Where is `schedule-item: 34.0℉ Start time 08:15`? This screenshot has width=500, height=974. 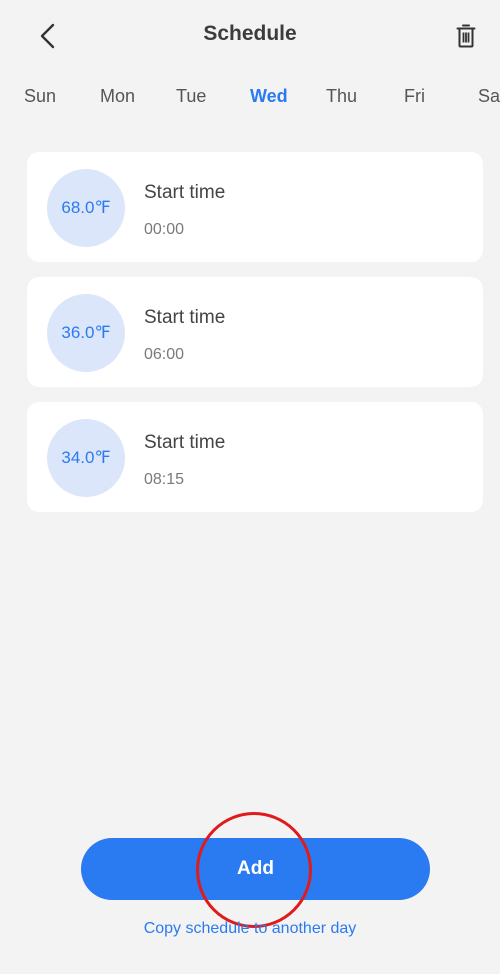
schedule-item: 34.0℉ Start time 08:15 is located at coordinates (255, 457).